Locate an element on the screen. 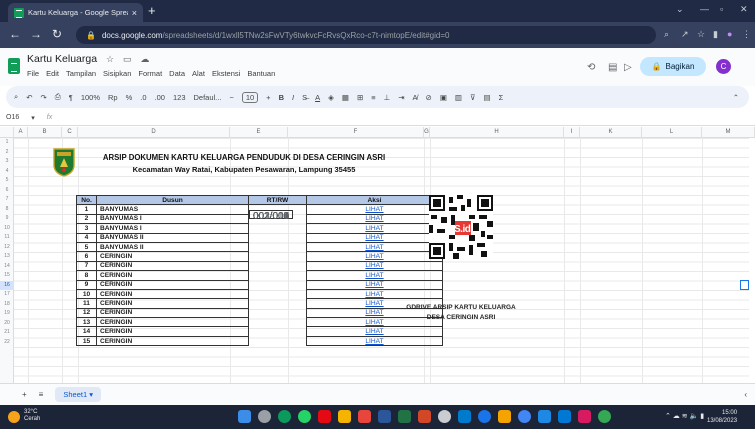 This screenshot has width=755, height=429. sheet-tab: Sheet1 ▾ is located at coordinates (78, 394).